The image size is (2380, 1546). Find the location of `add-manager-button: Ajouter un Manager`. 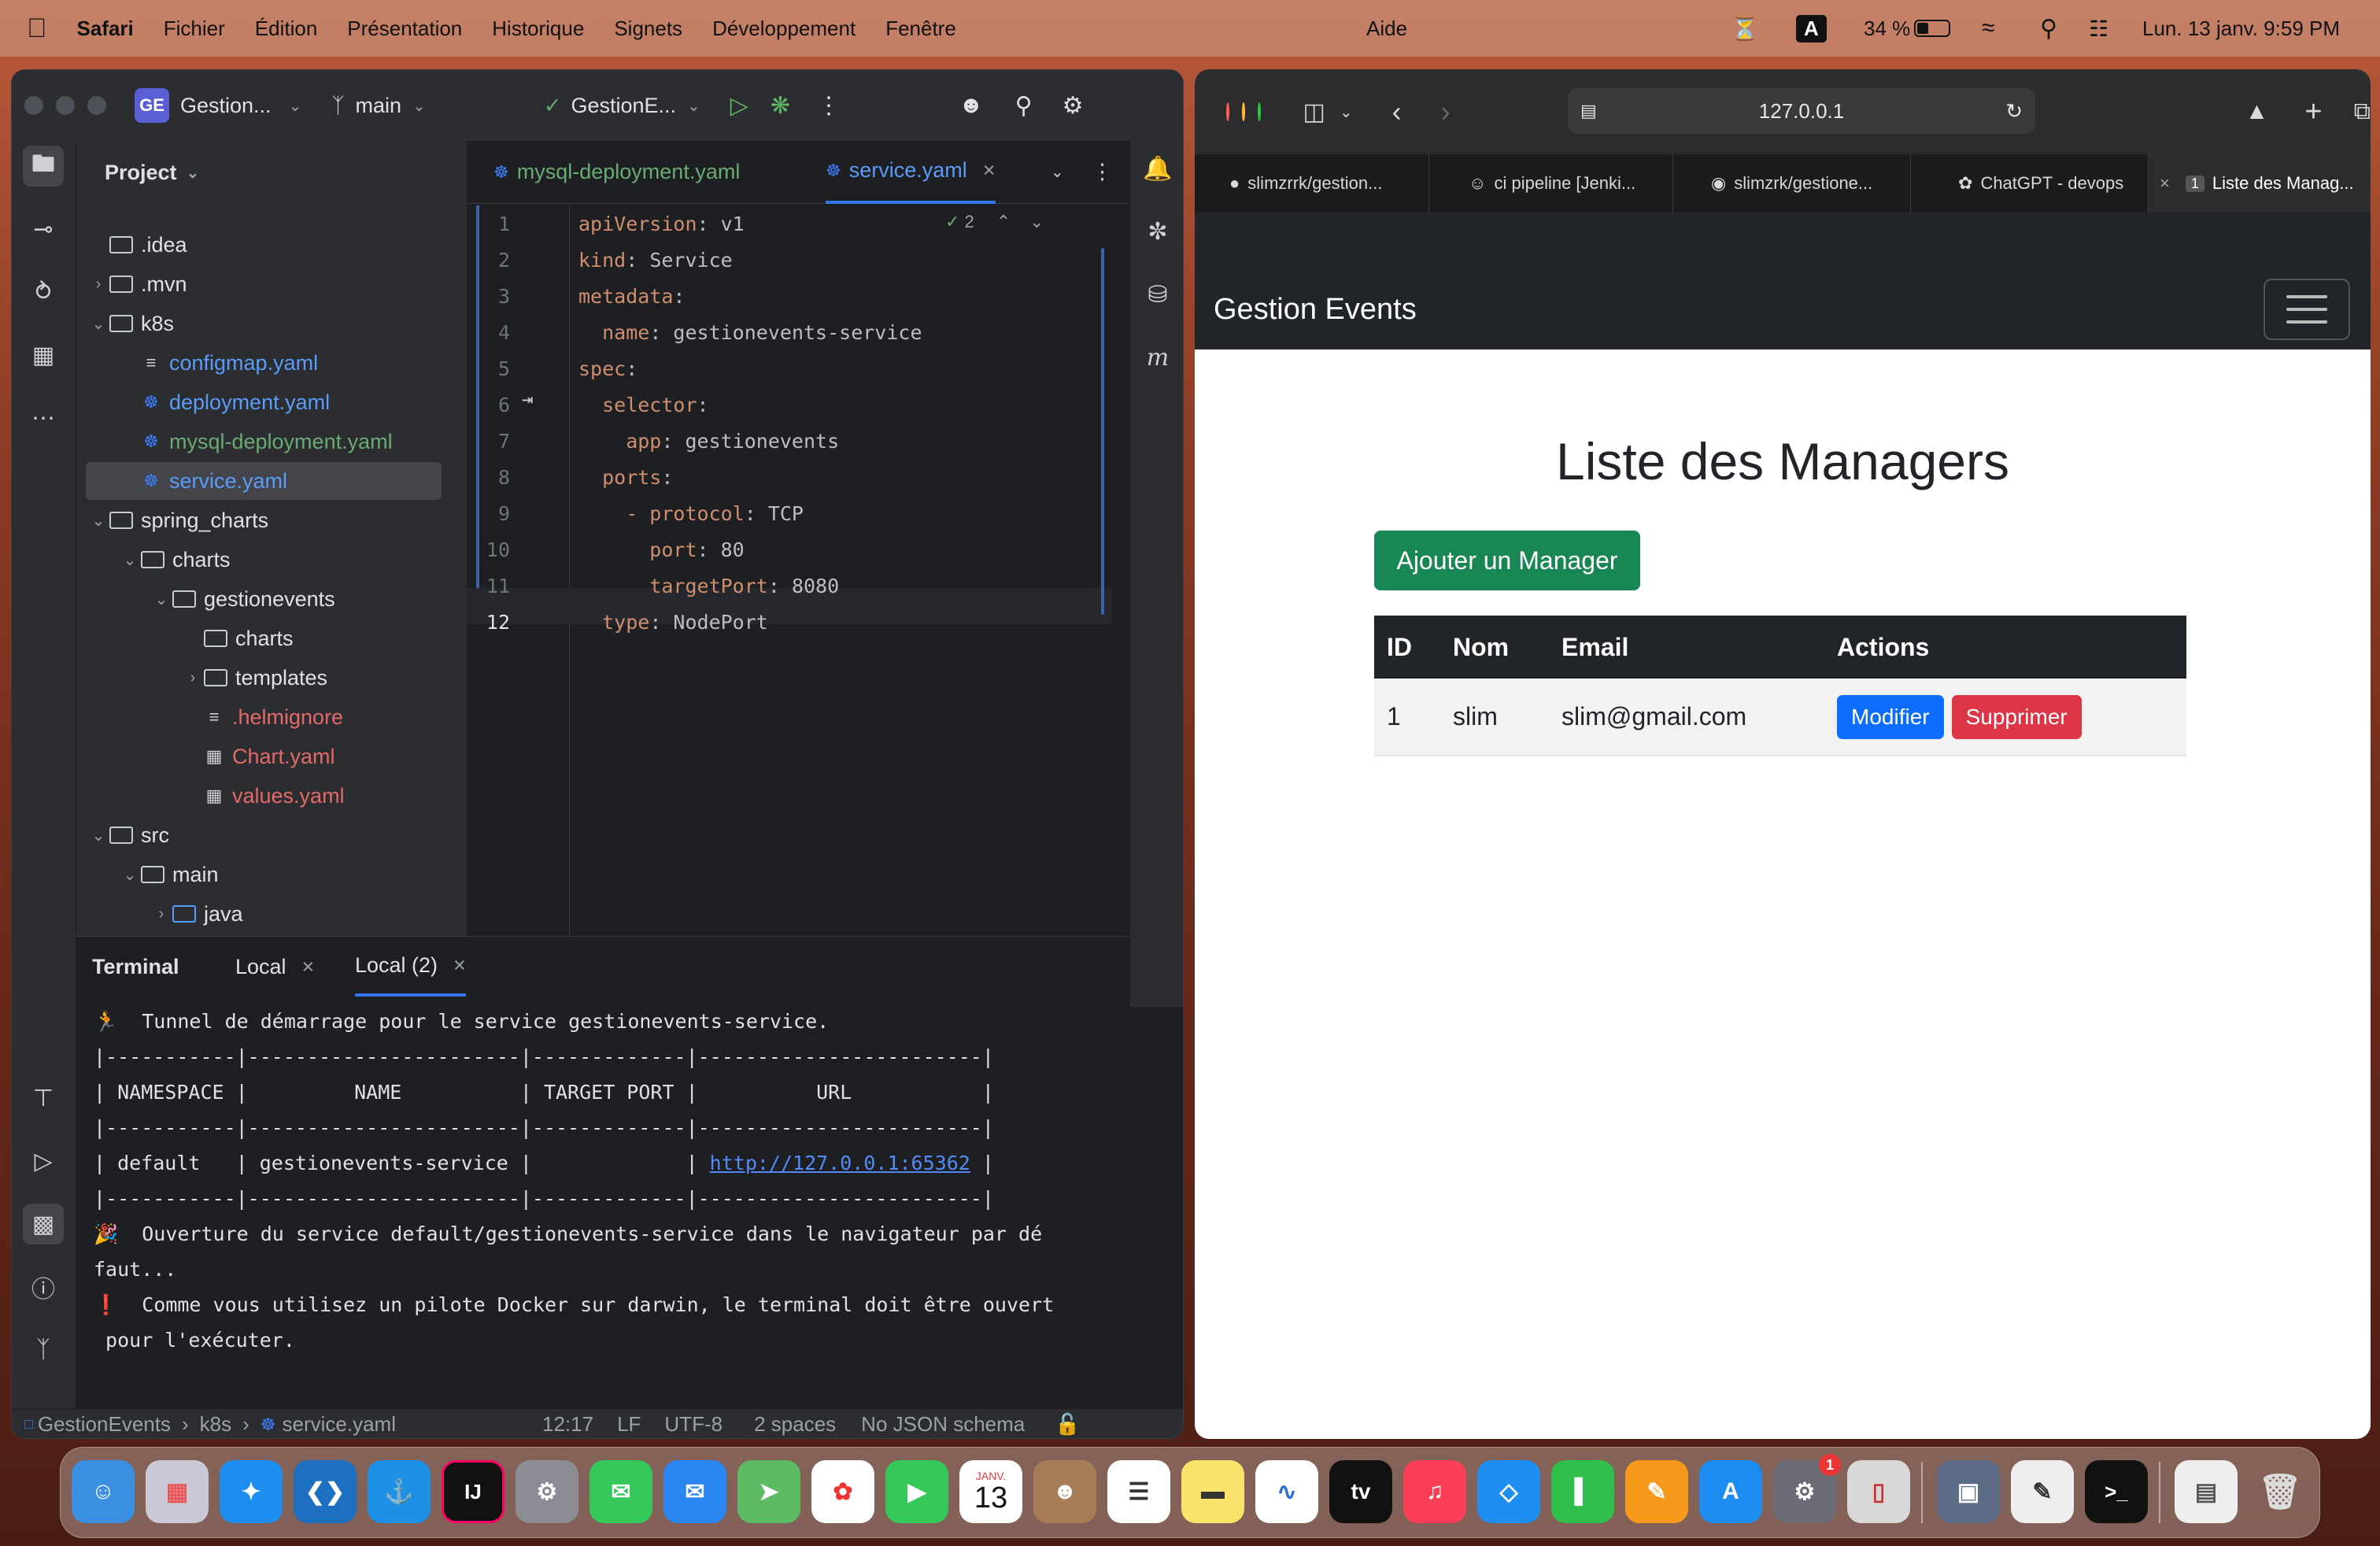

add-manager-button: Ajouter un Manager is located at coordinates (1507, 560).